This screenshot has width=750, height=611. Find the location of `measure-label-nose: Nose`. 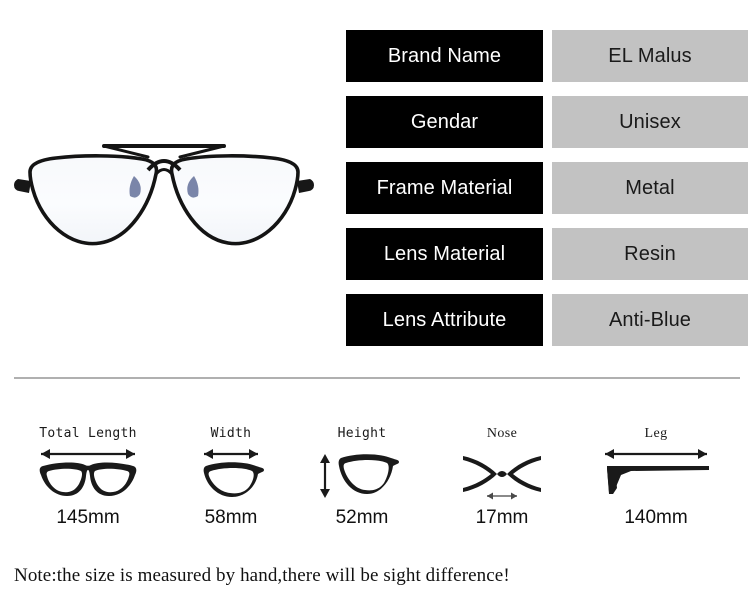

measure-label-nose: Nose is located at coordinates (502, 433).